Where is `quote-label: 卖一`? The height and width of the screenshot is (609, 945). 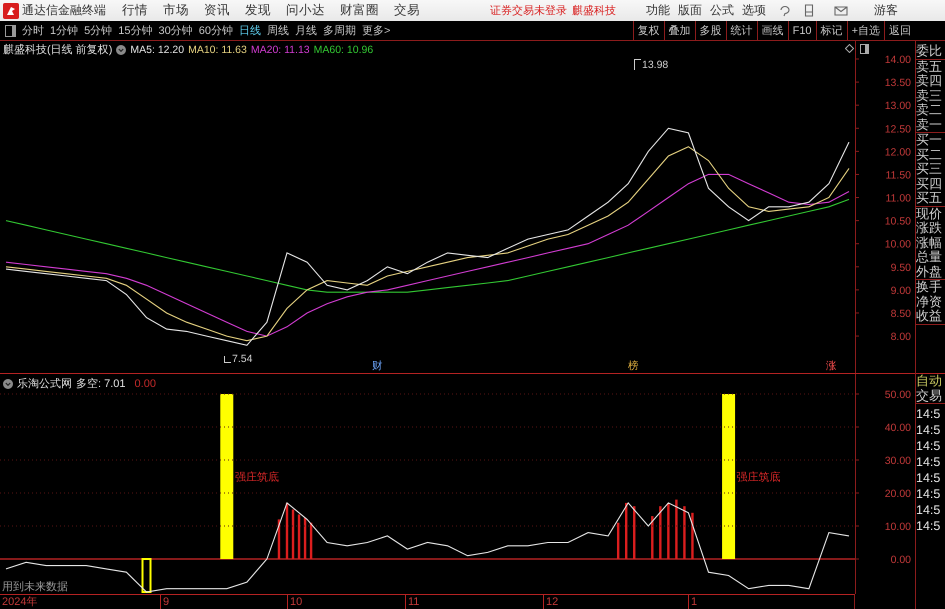 quote-label: 卖一 is located at coordinates (929, 125).